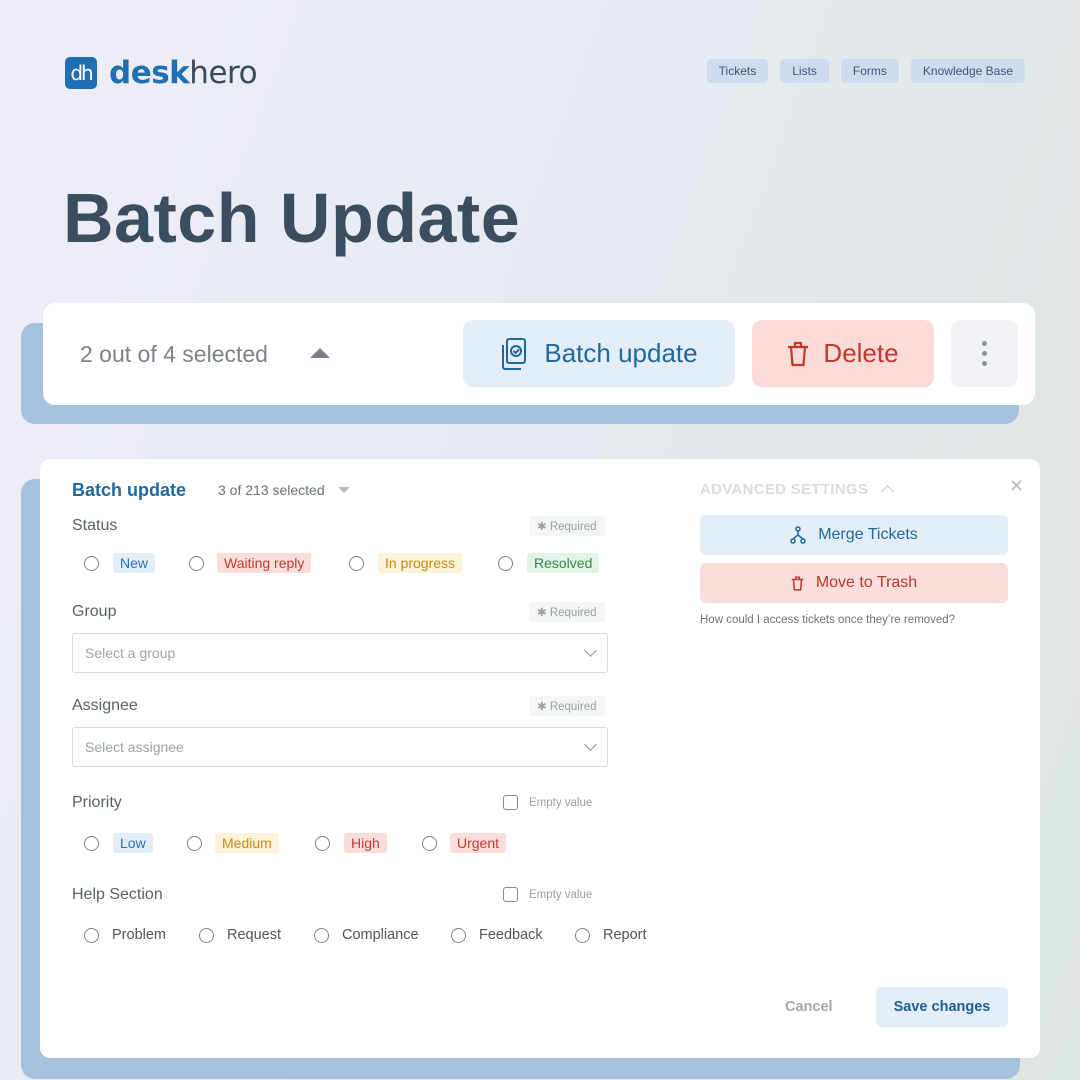 This screenshot has height=1080, width=1080. I want to click on documents-icon, so click(514, 353).